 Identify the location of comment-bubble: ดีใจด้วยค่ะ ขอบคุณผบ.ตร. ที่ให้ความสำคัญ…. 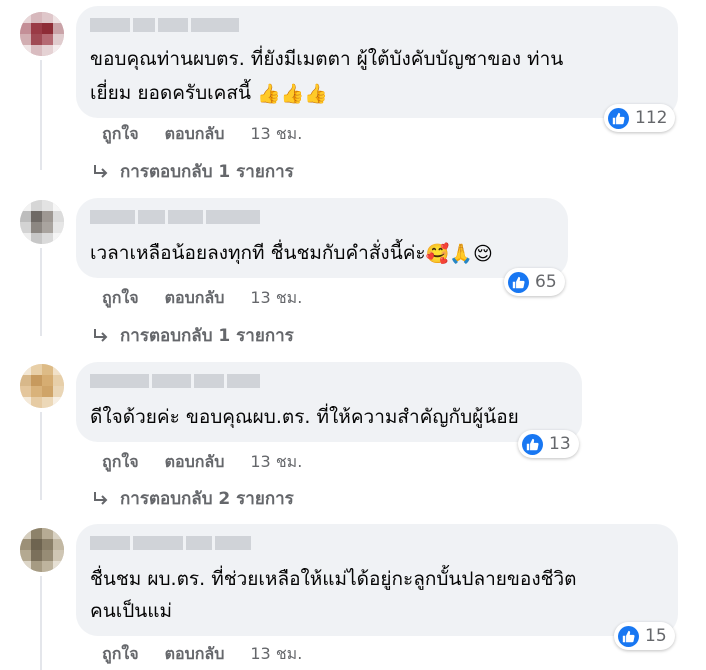
(329, 410).